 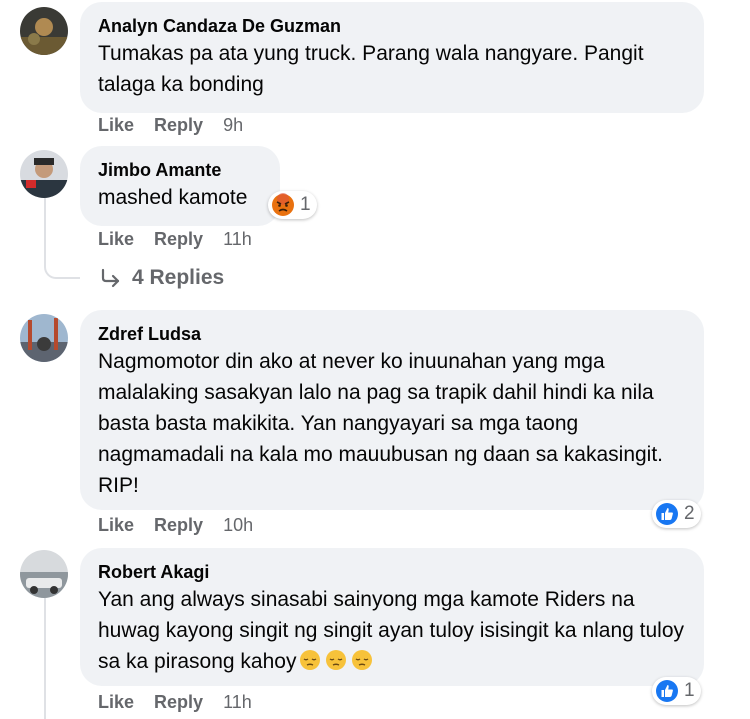 I want to click on thread-connector, so click(x=62, y=267).